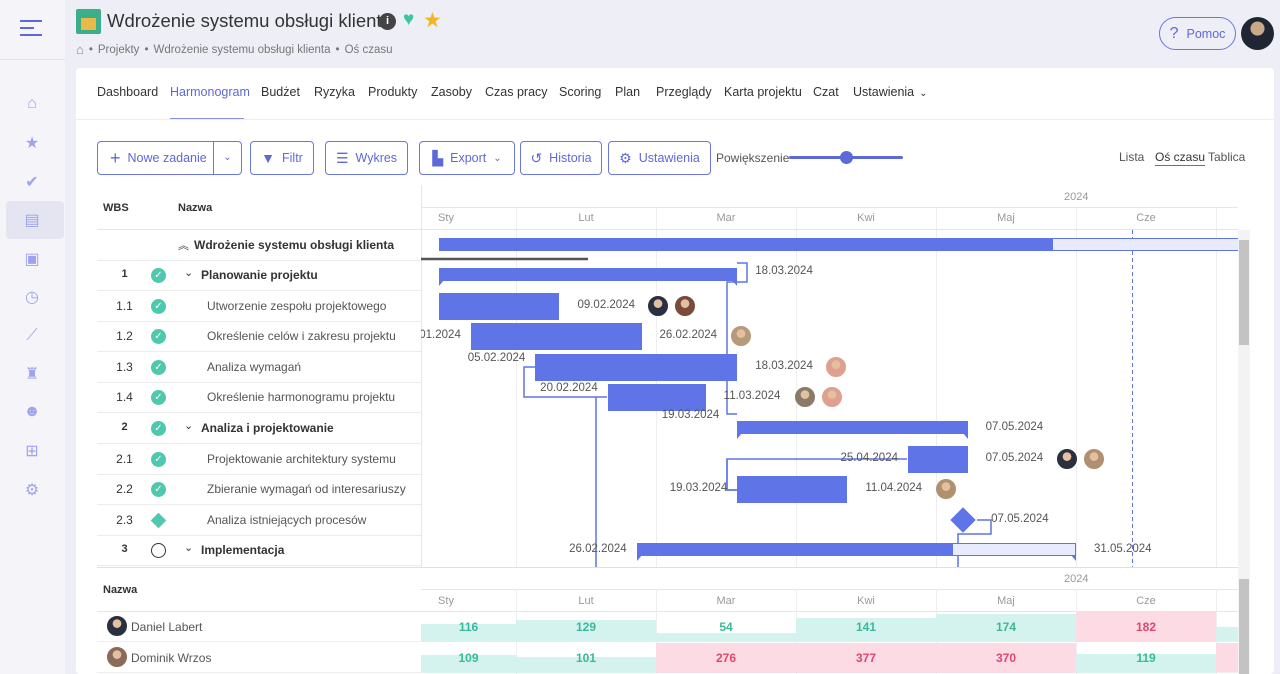  Describe the element at coordinates (241, 50) in the screenshot. I see `breadcrumb-project: Wdrożenie systemu obsługi klienta` at that location.